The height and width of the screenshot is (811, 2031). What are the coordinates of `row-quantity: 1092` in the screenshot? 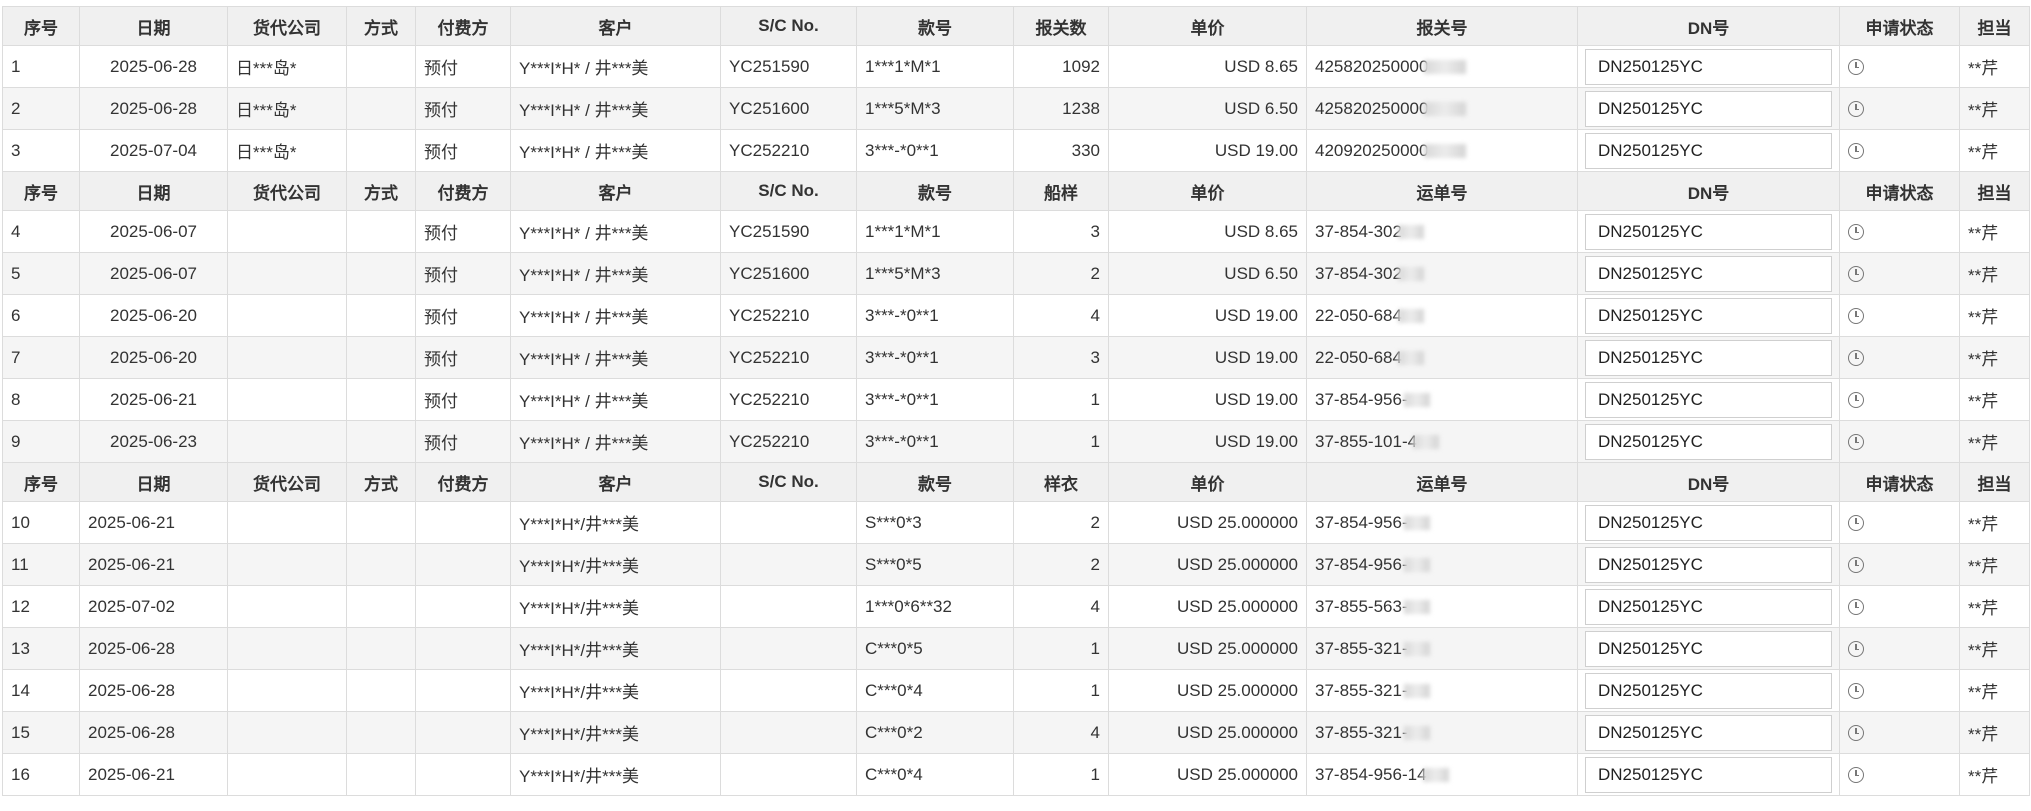 It's located at (1061, 66).